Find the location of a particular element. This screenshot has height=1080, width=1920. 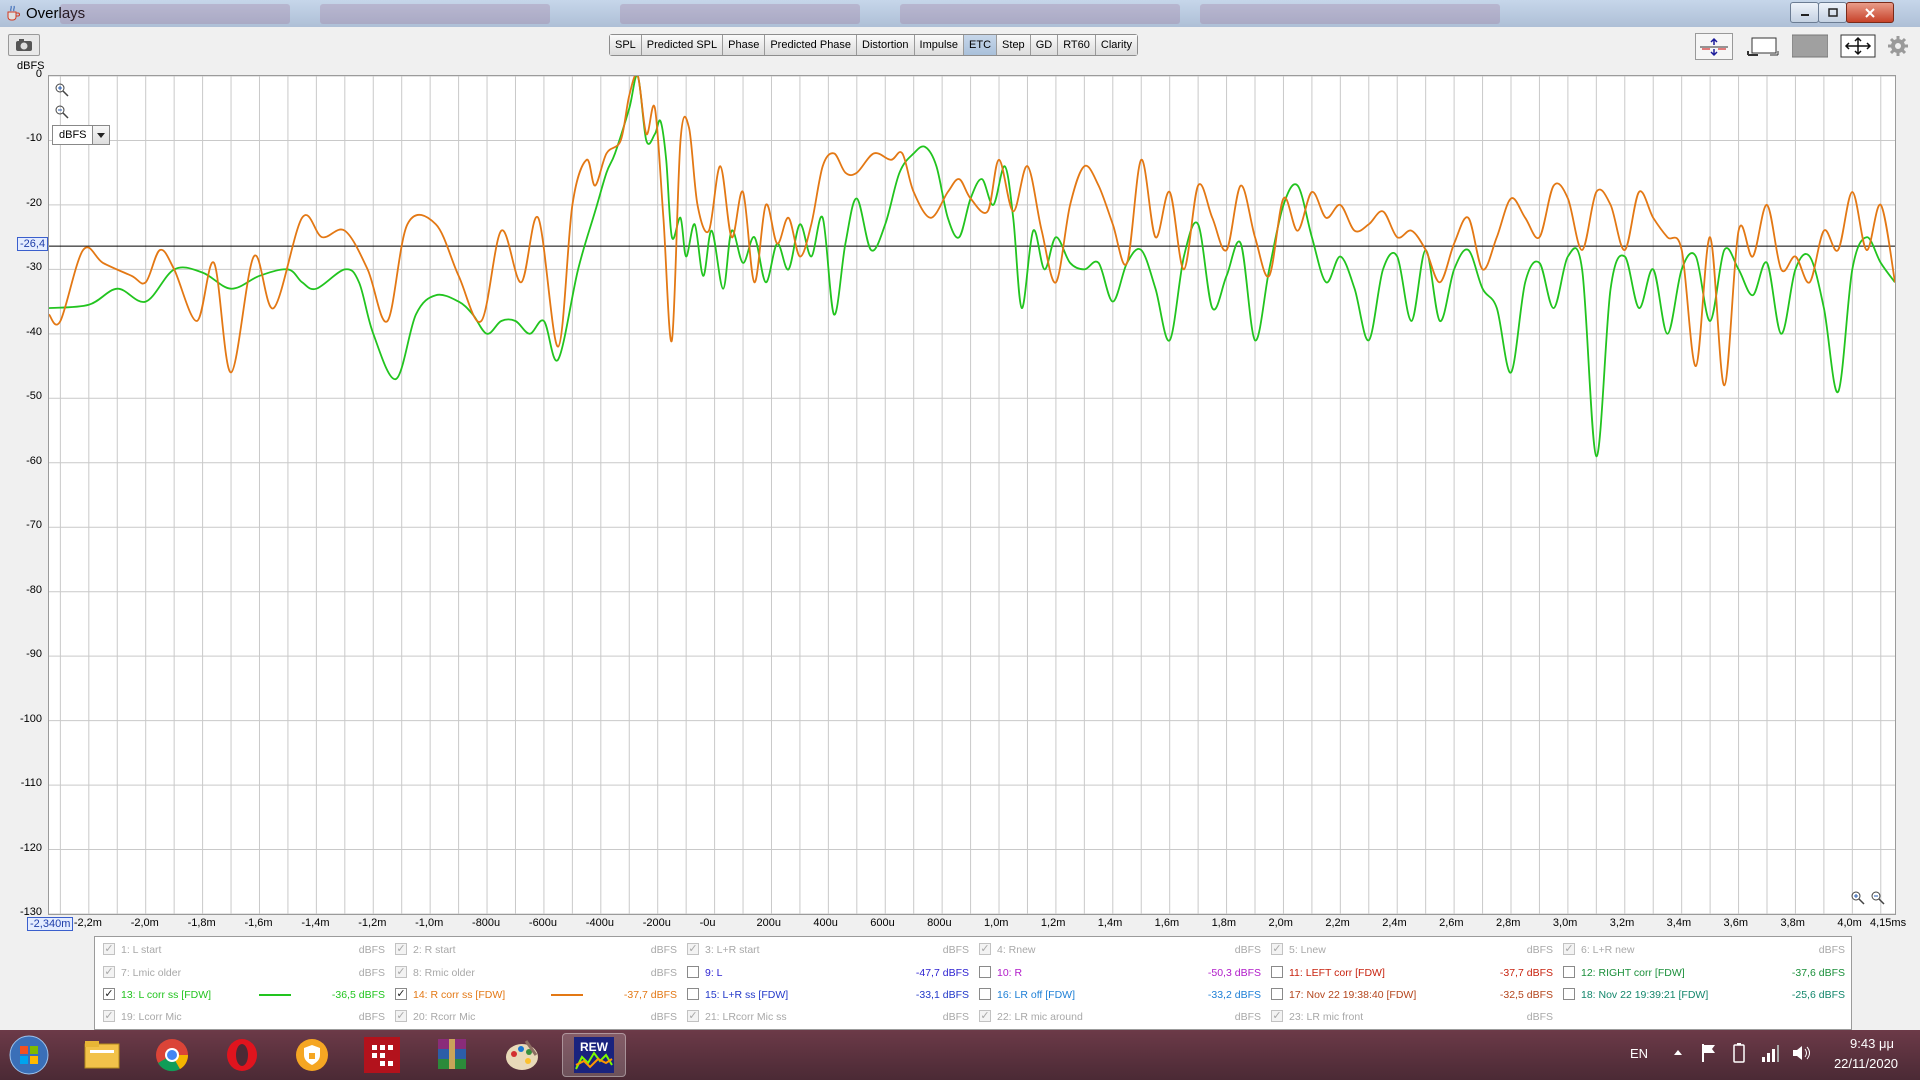

color-swatch-icon is located at coordinates (1810, 45).